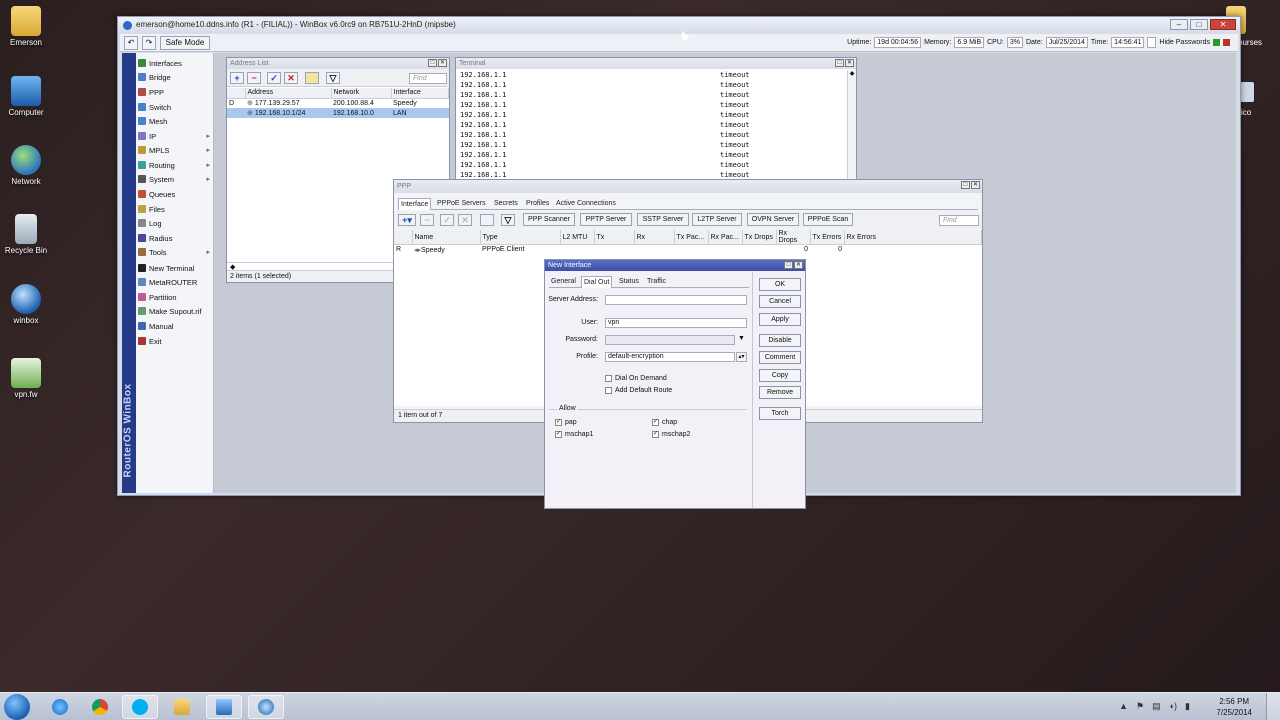 This screenshot has height=720, width=1280. I want to click on allow-mschap1-checkbox: ✓ mschap1, so click(574, 434).